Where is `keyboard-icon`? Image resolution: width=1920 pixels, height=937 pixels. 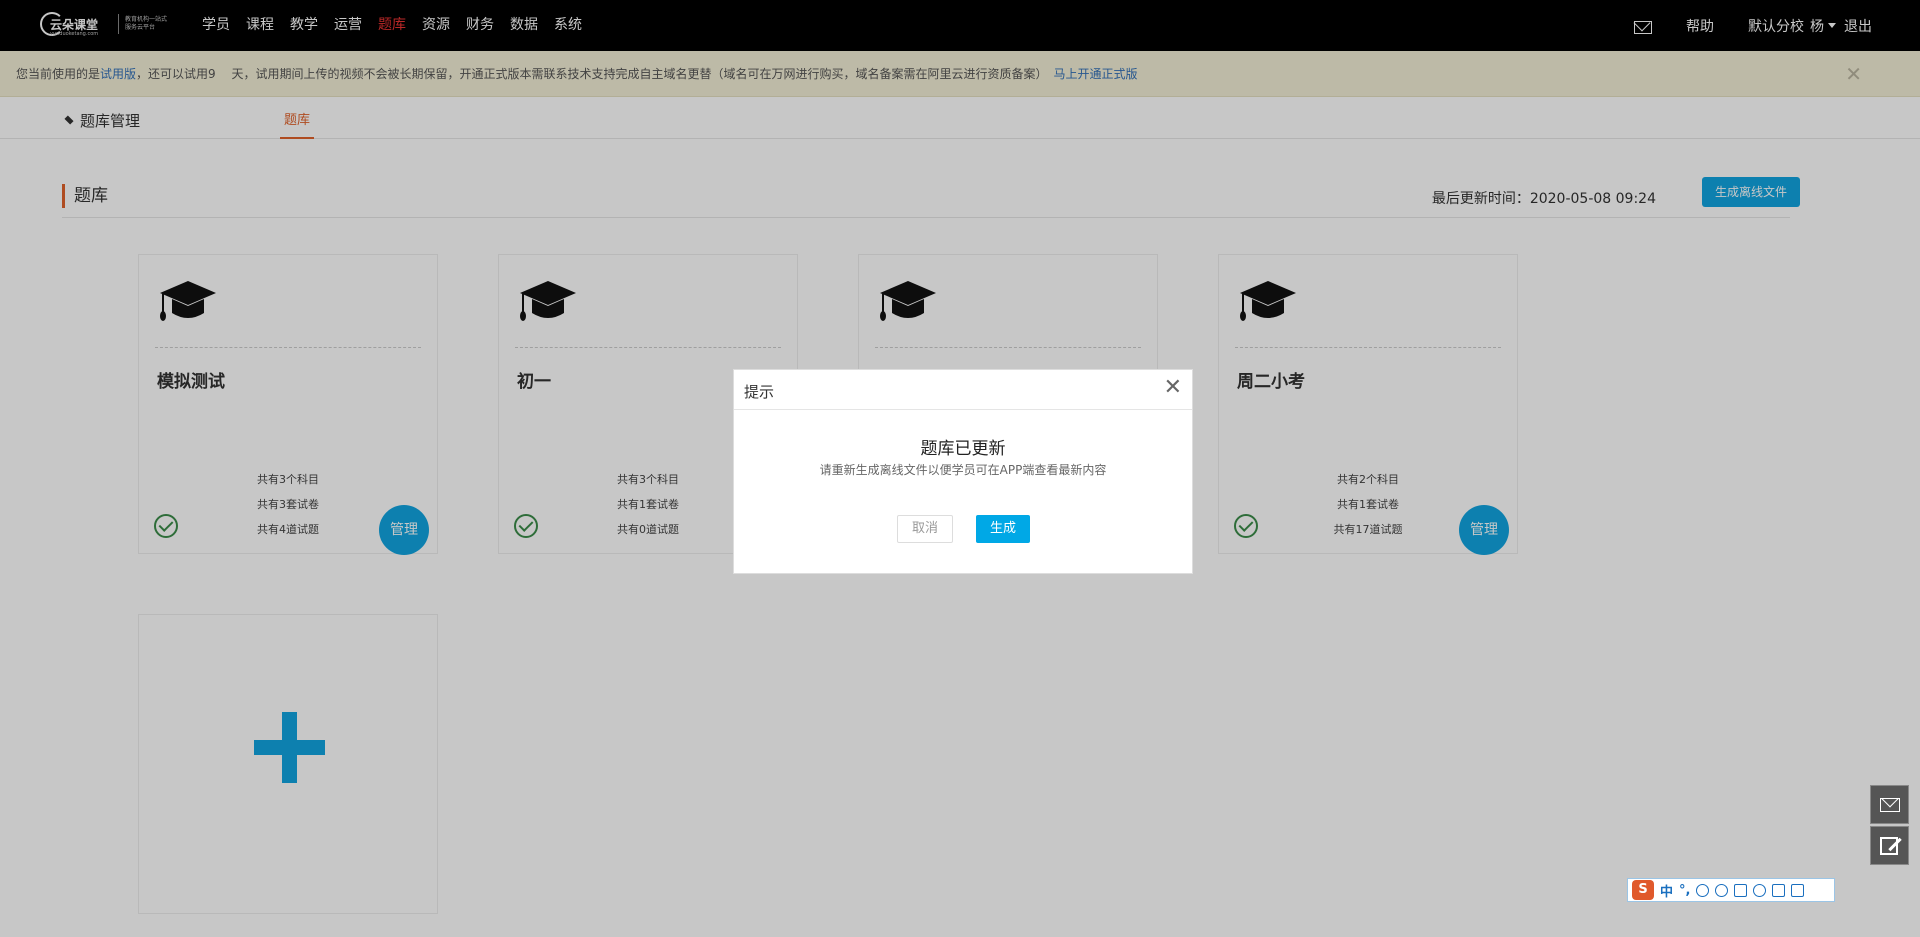
keyboard-icon is located at coordinates (1741, 890).